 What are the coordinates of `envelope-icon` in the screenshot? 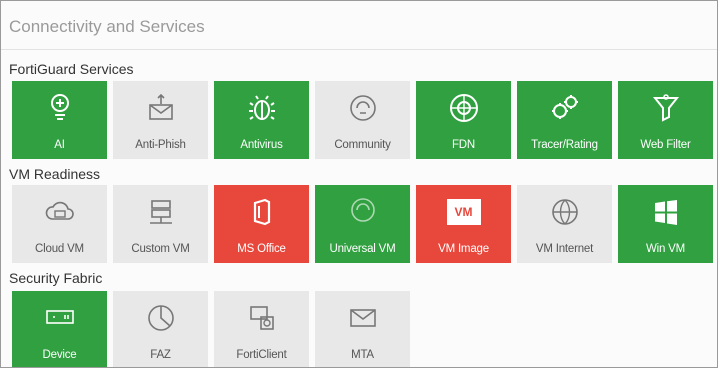 It's located at (363, 318).